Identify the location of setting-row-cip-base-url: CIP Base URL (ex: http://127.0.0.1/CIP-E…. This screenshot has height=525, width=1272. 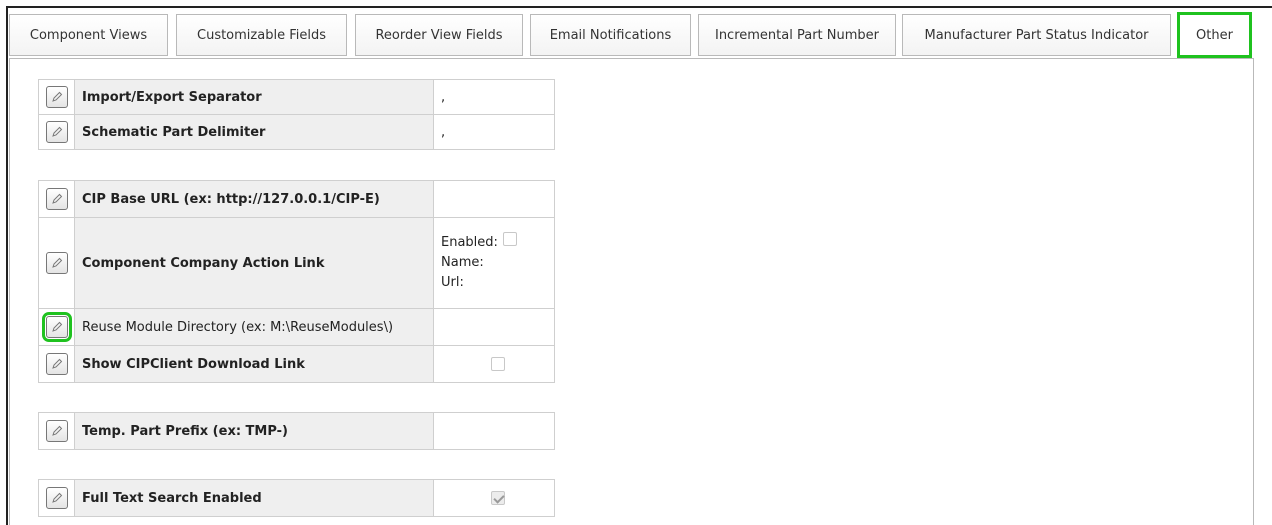
(296, 199).